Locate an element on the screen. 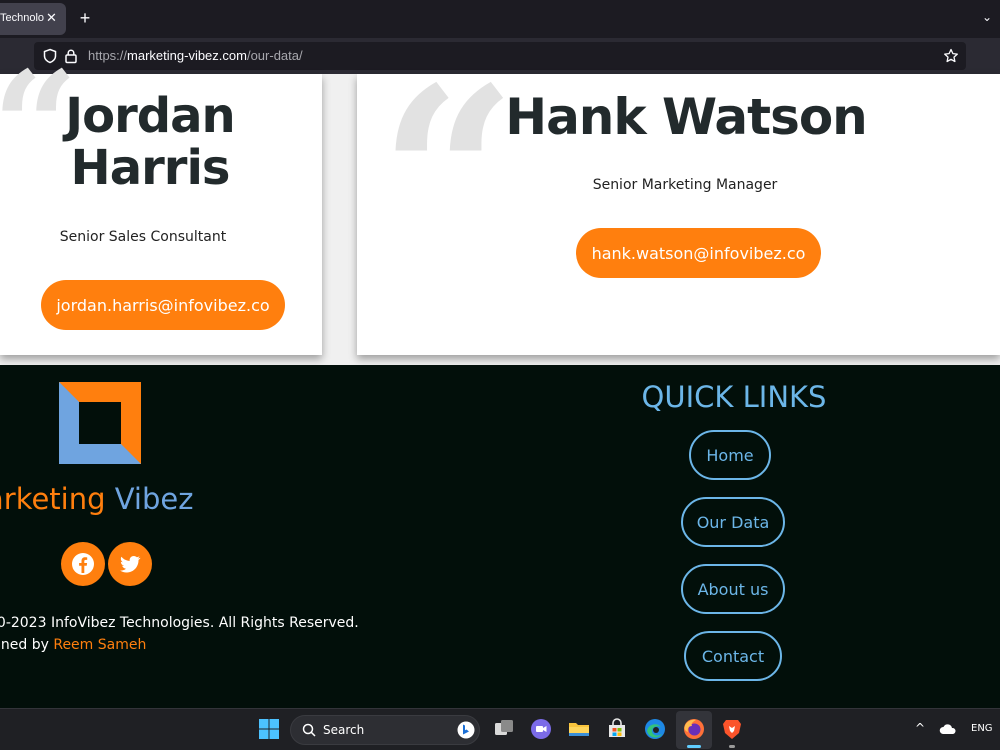  browser-tab-bar: Technolo ✕ + ⌄ is located at coordinates (500, 19).